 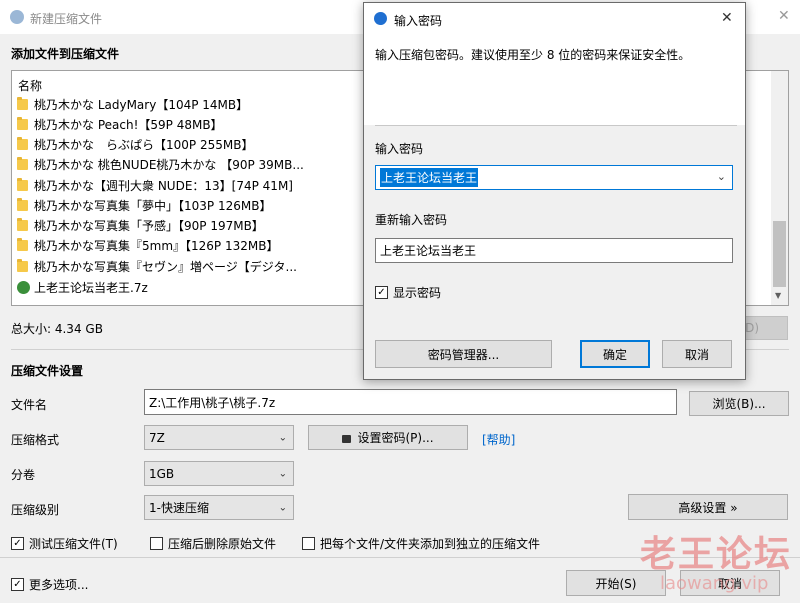 I want to click on watermark-url: laowang.vip, so click(x=714, y=583).